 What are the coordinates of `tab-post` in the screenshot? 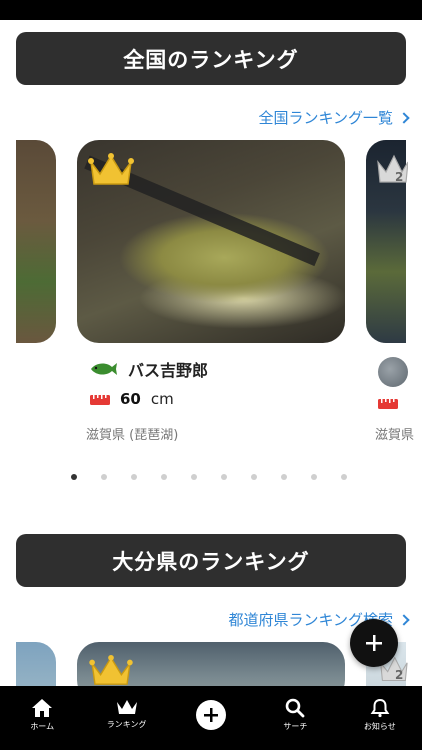 It's located at (211, 718).